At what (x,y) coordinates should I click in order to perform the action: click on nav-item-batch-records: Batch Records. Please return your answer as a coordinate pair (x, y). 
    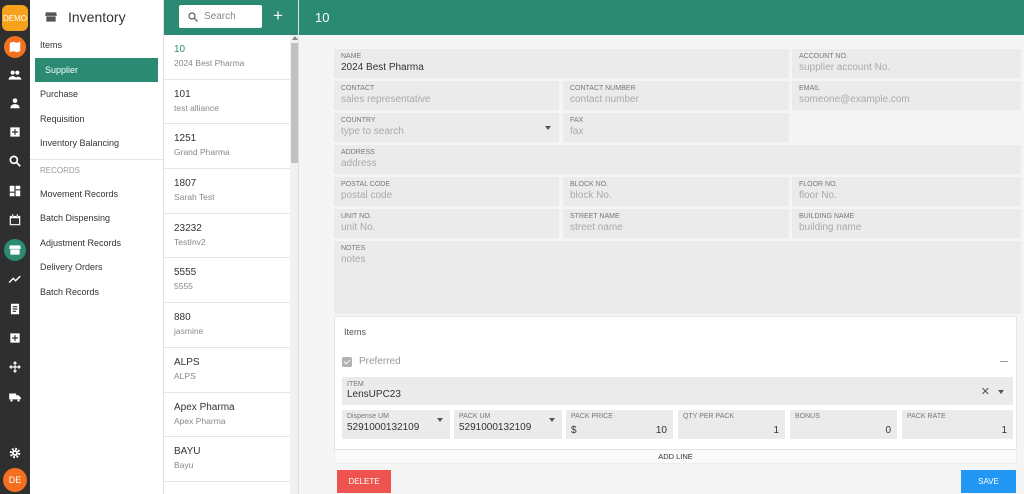
    Looking at the image, I should click on (96, 292).